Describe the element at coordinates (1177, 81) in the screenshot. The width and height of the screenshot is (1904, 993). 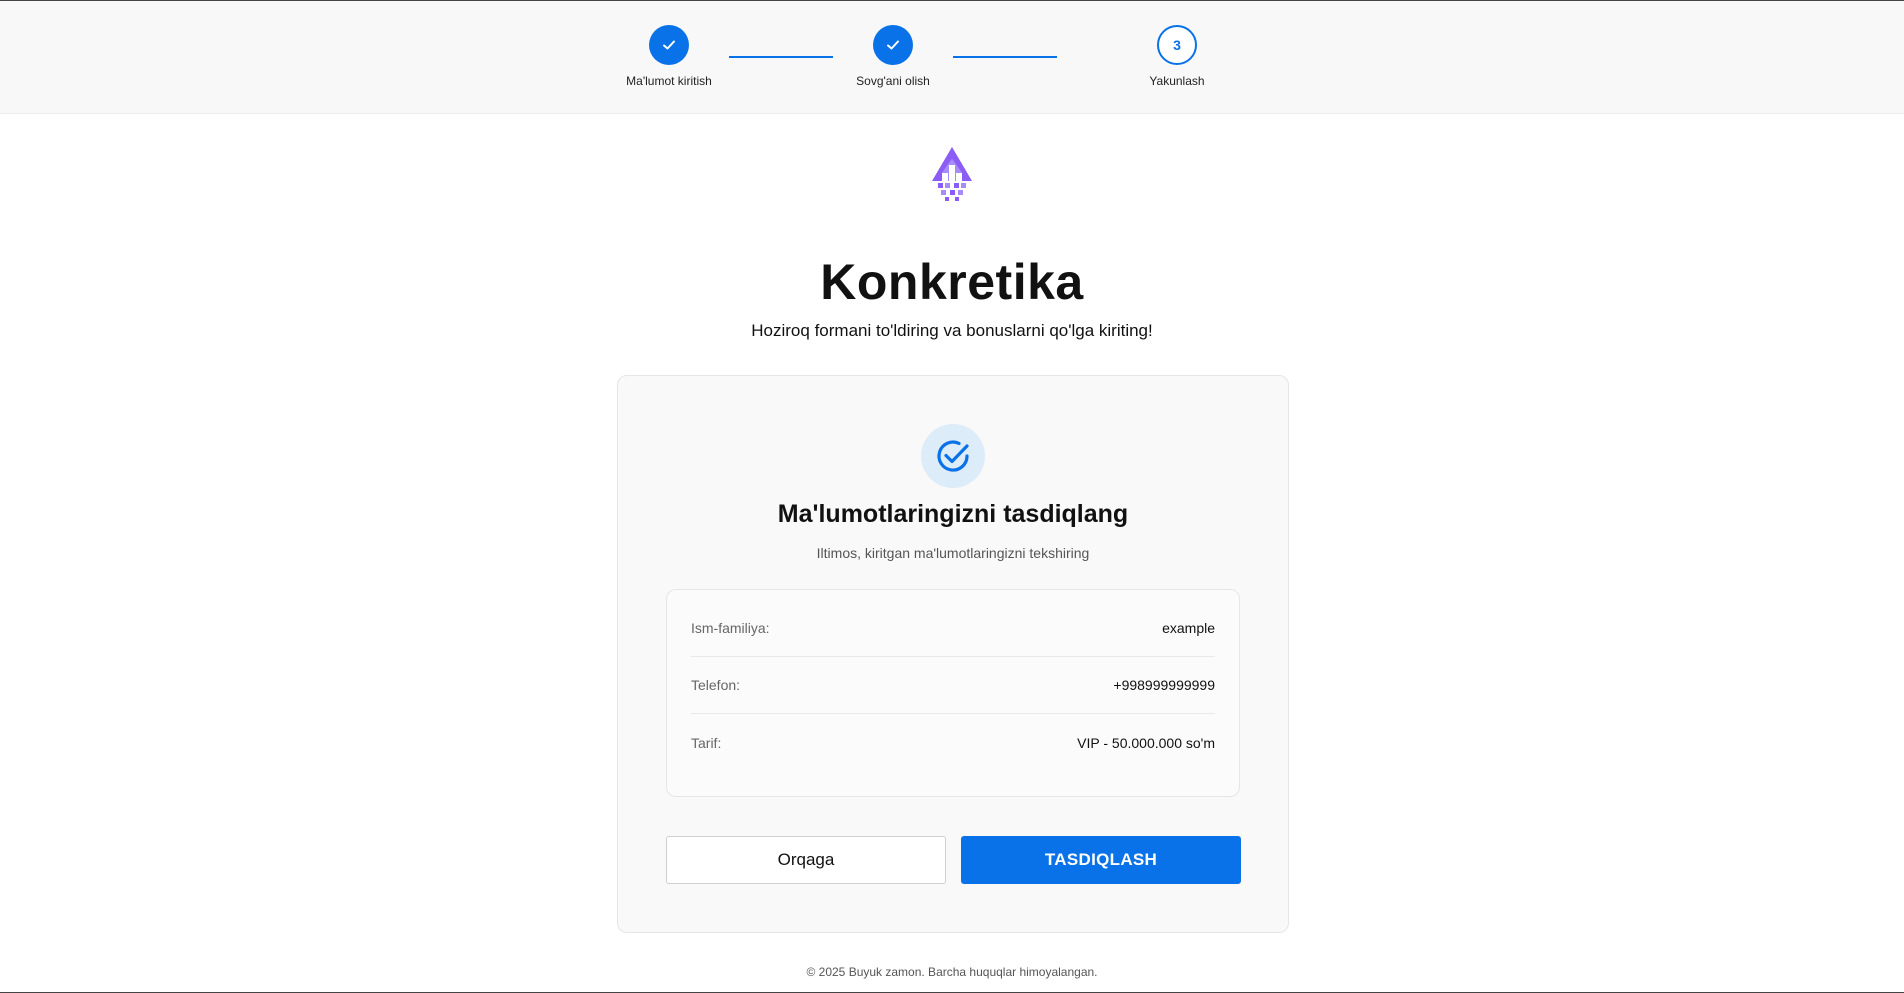
I see `step-3-label: Yakunlash` at that location.